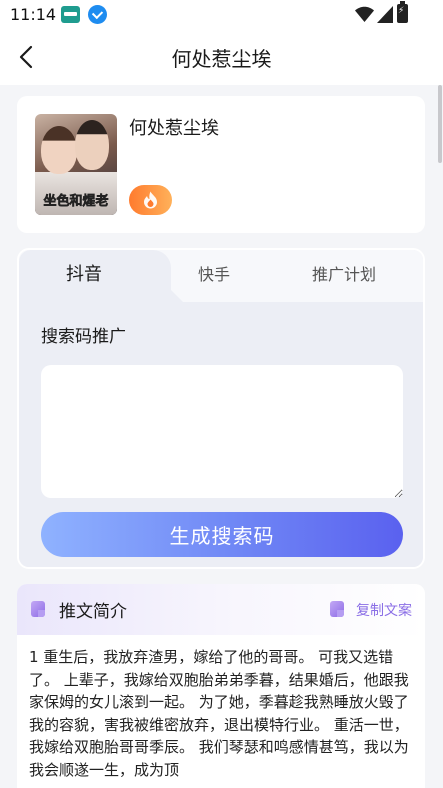 The image size is (443, 788). What do you see at coordinates (337, 609) in the screenshot?
I see `copy-icon` at bounding box center [337, 609].